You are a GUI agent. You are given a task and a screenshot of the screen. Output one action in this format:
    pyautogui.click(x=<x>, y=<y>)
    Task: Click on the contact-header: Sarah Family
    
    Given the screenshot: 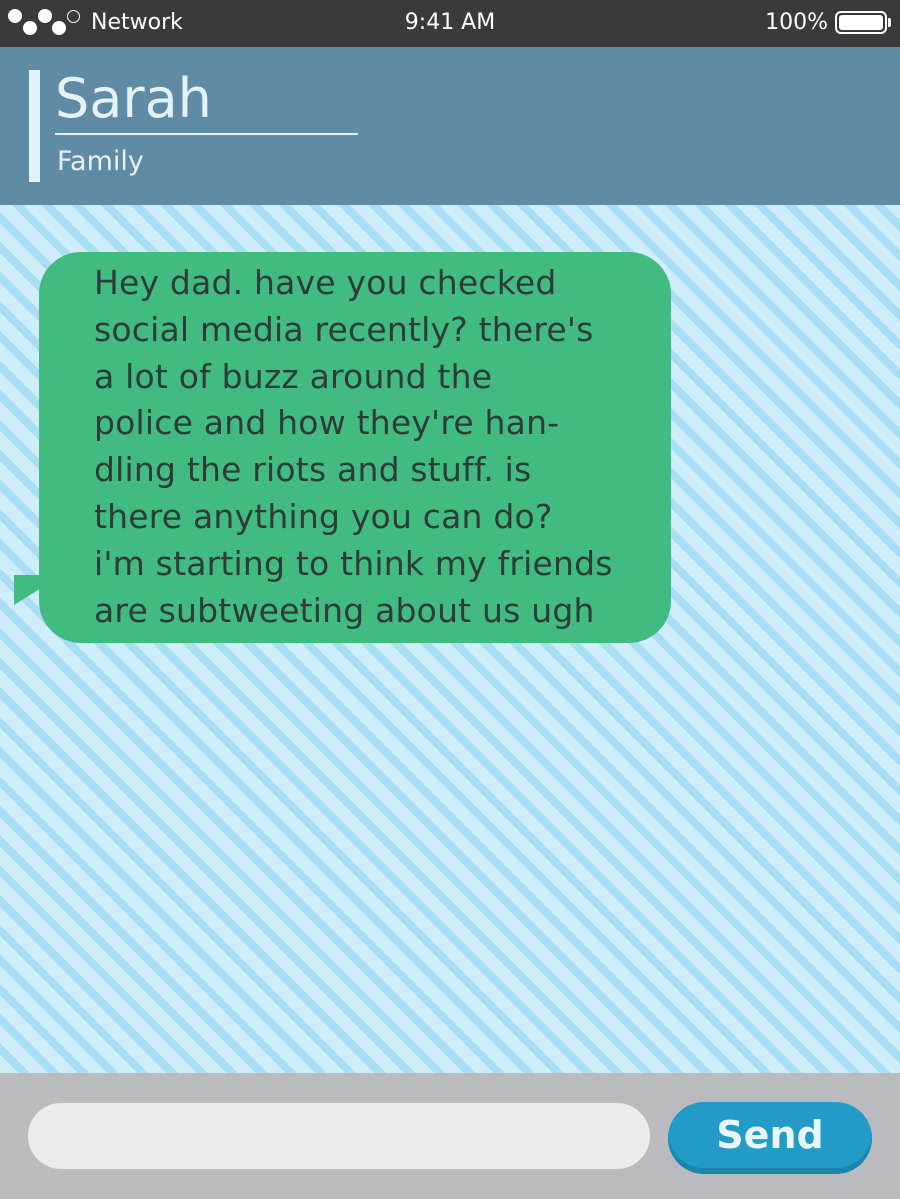 What is the action you would take?
    pyautogui.click(x=450, y=126)
    